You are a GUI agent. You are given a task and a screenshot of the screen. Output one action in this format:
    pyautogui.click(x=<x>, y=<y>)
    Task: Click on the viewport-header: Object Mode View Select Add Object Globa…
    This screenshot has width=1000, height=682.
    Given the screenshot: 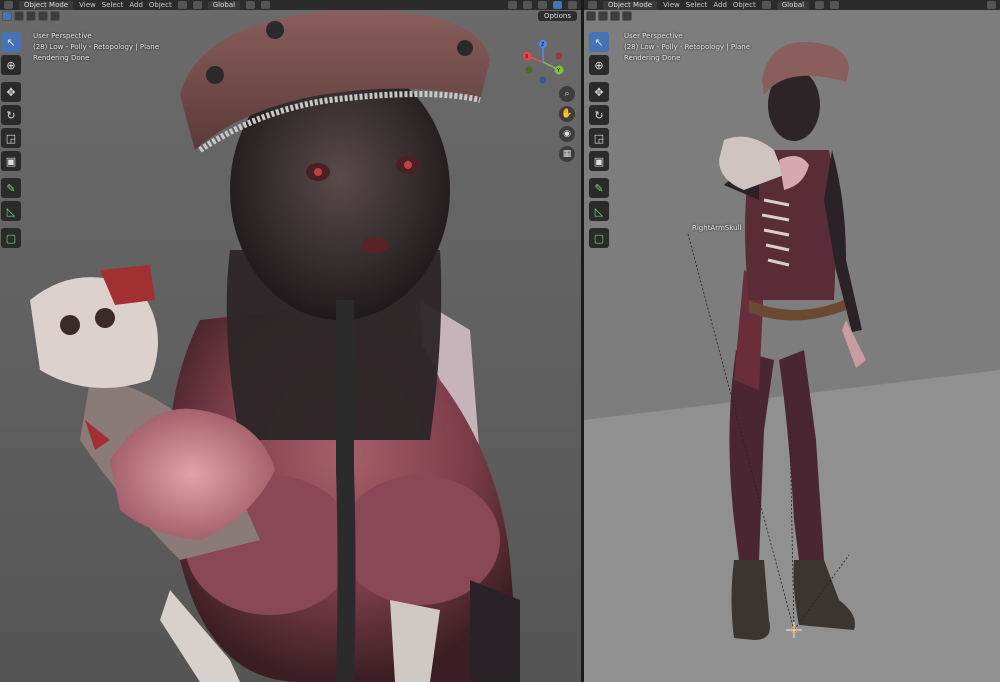 What is the action you would take?
    pyautogui.click(x=290, y=5)
    